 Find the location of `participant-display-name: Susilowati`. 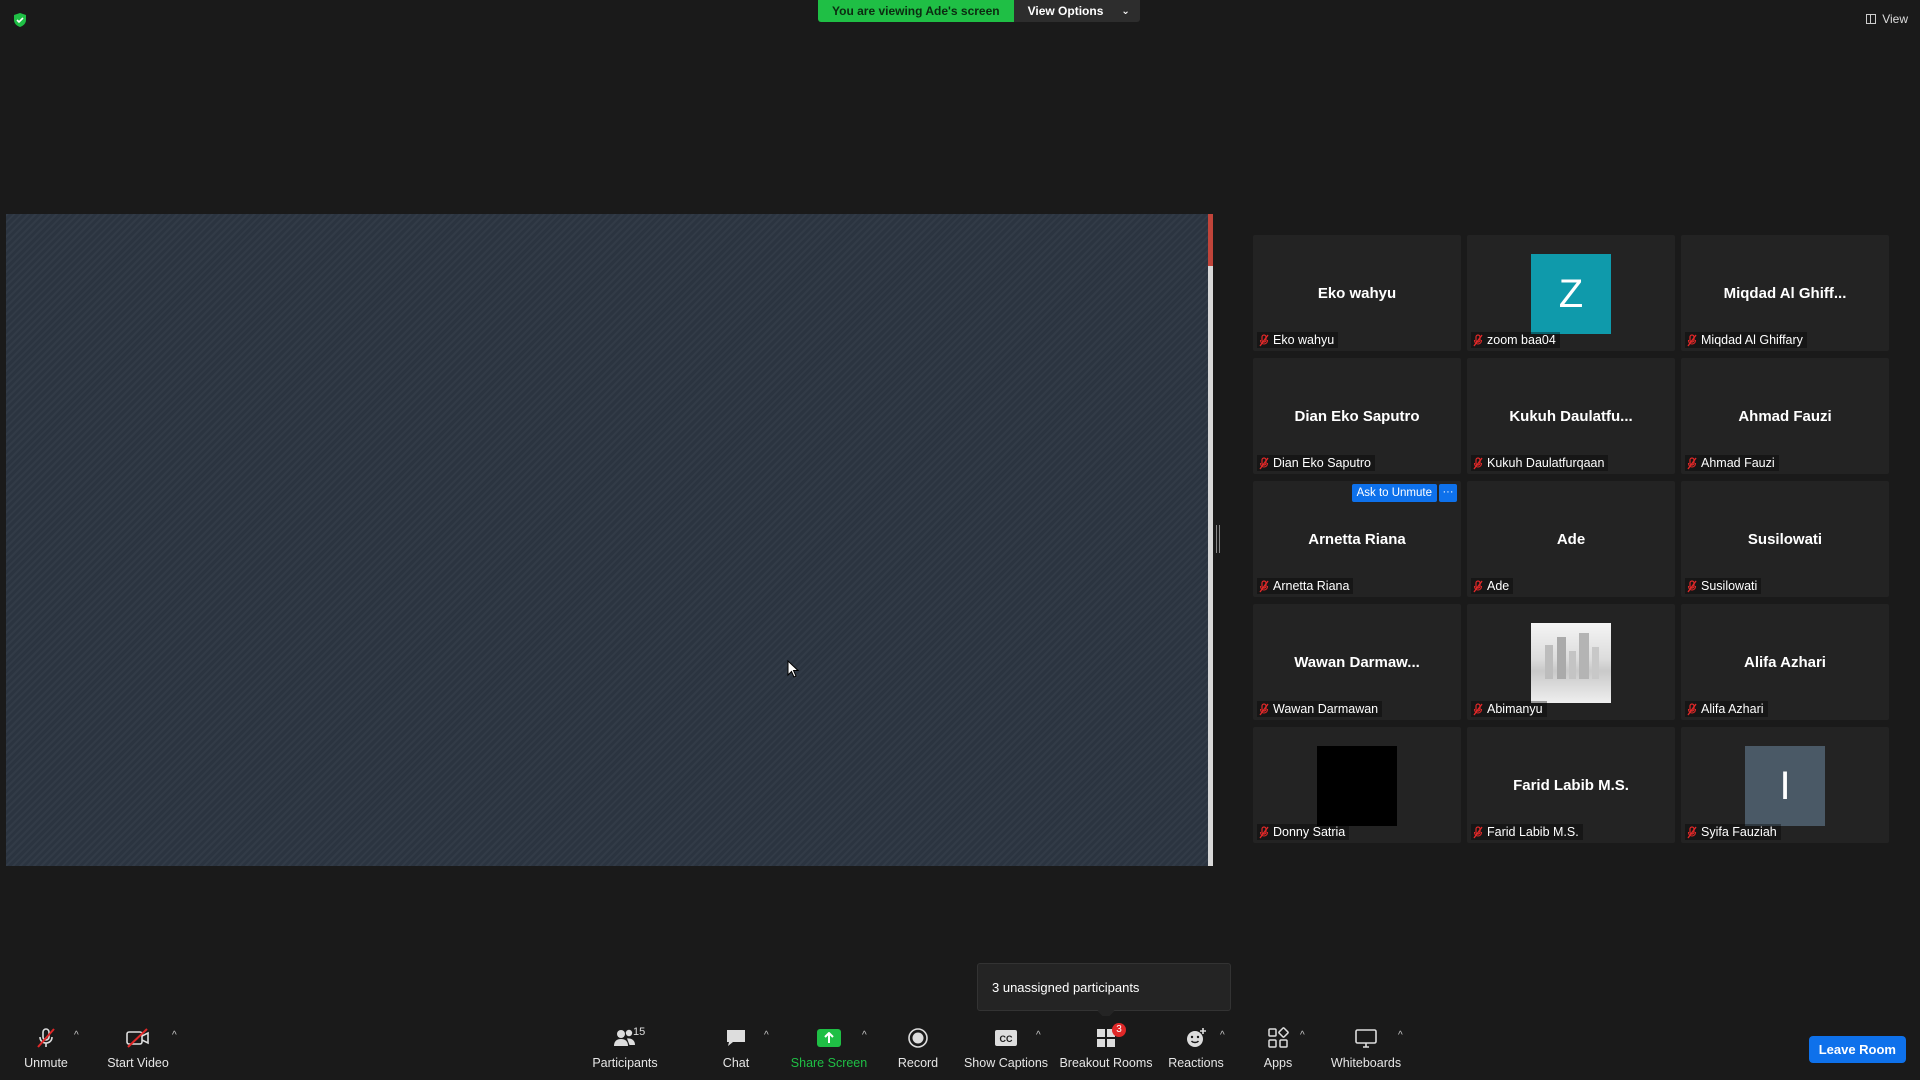

participant-display-name: Susilowati is located at coordinates (1785, 539).